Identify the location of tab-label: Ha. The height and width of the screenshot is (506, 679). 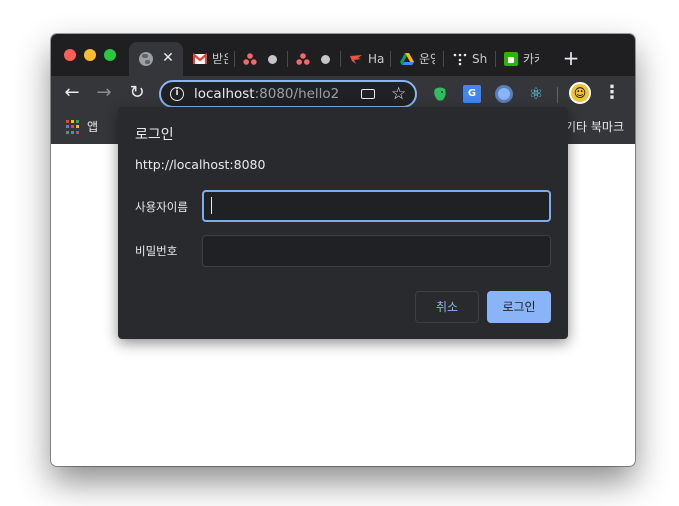
(376, 59).